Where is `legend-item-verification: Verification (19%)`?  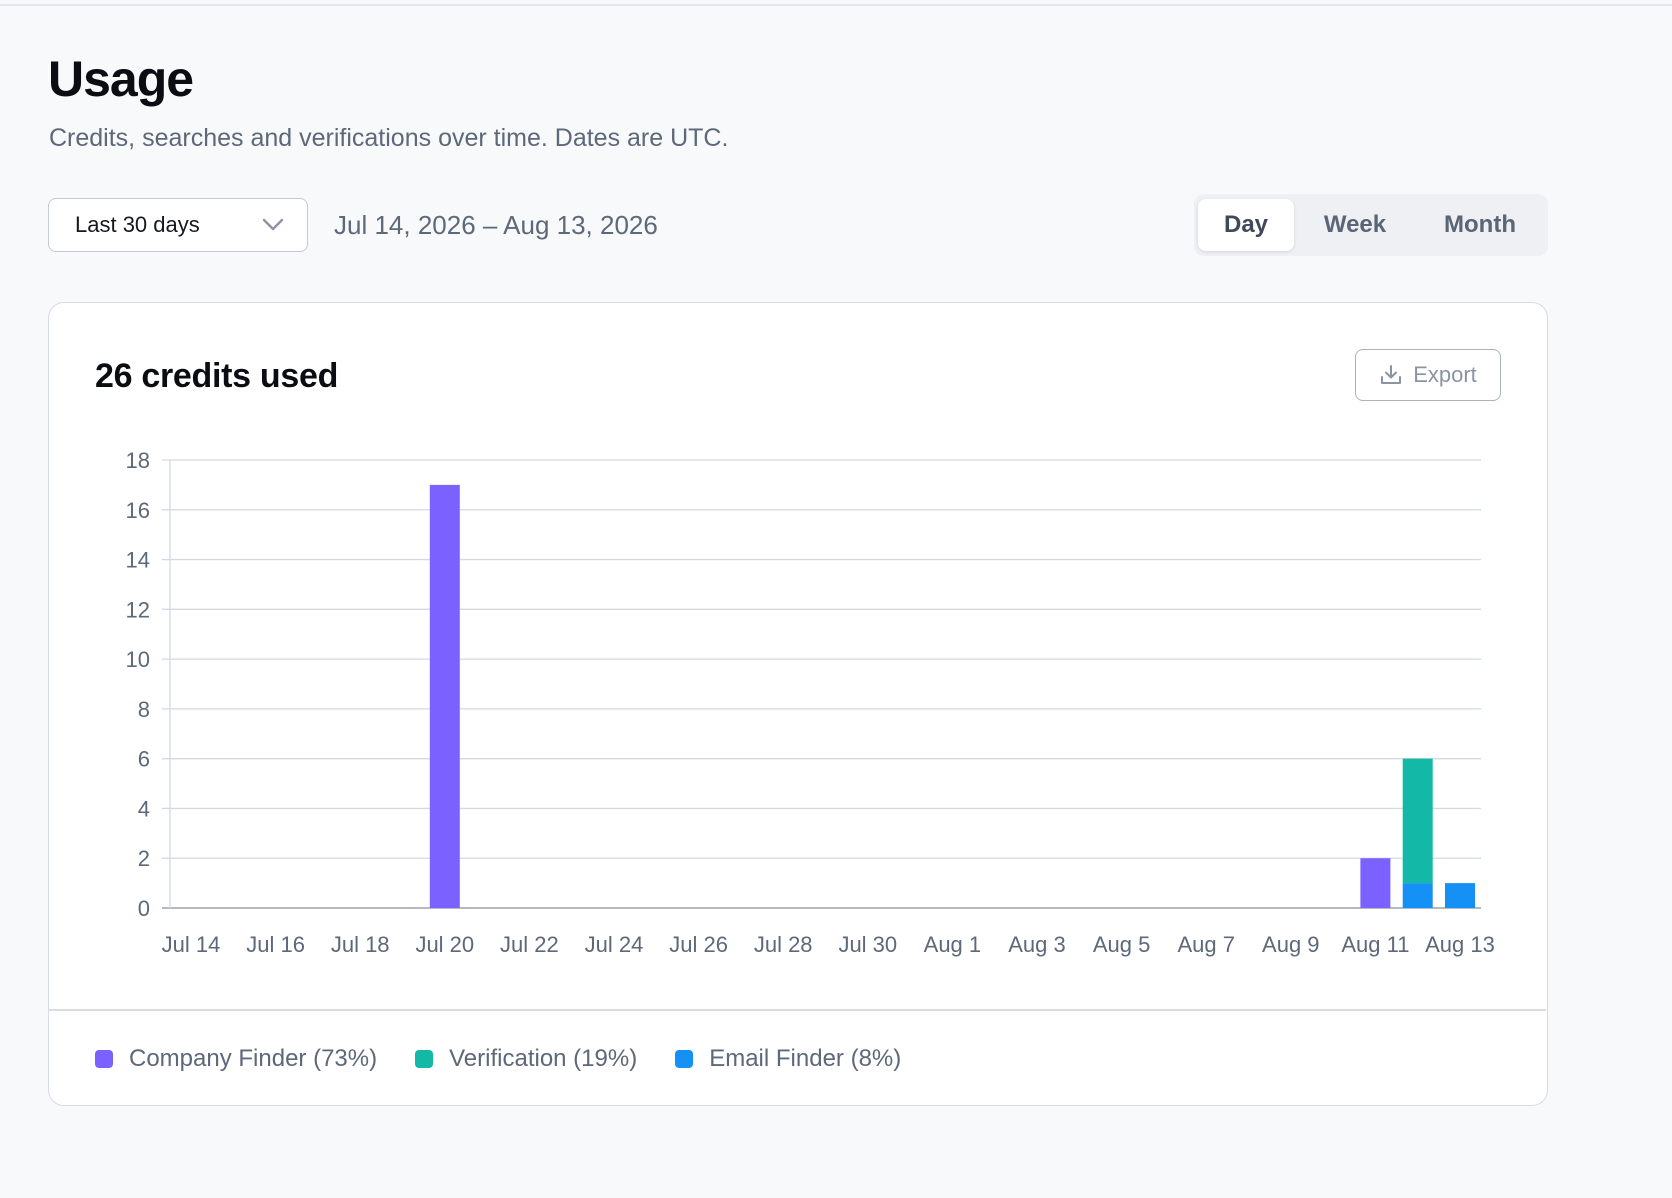
legend-item-verification: Verification (19%) is located at coordinates (526, 1059).